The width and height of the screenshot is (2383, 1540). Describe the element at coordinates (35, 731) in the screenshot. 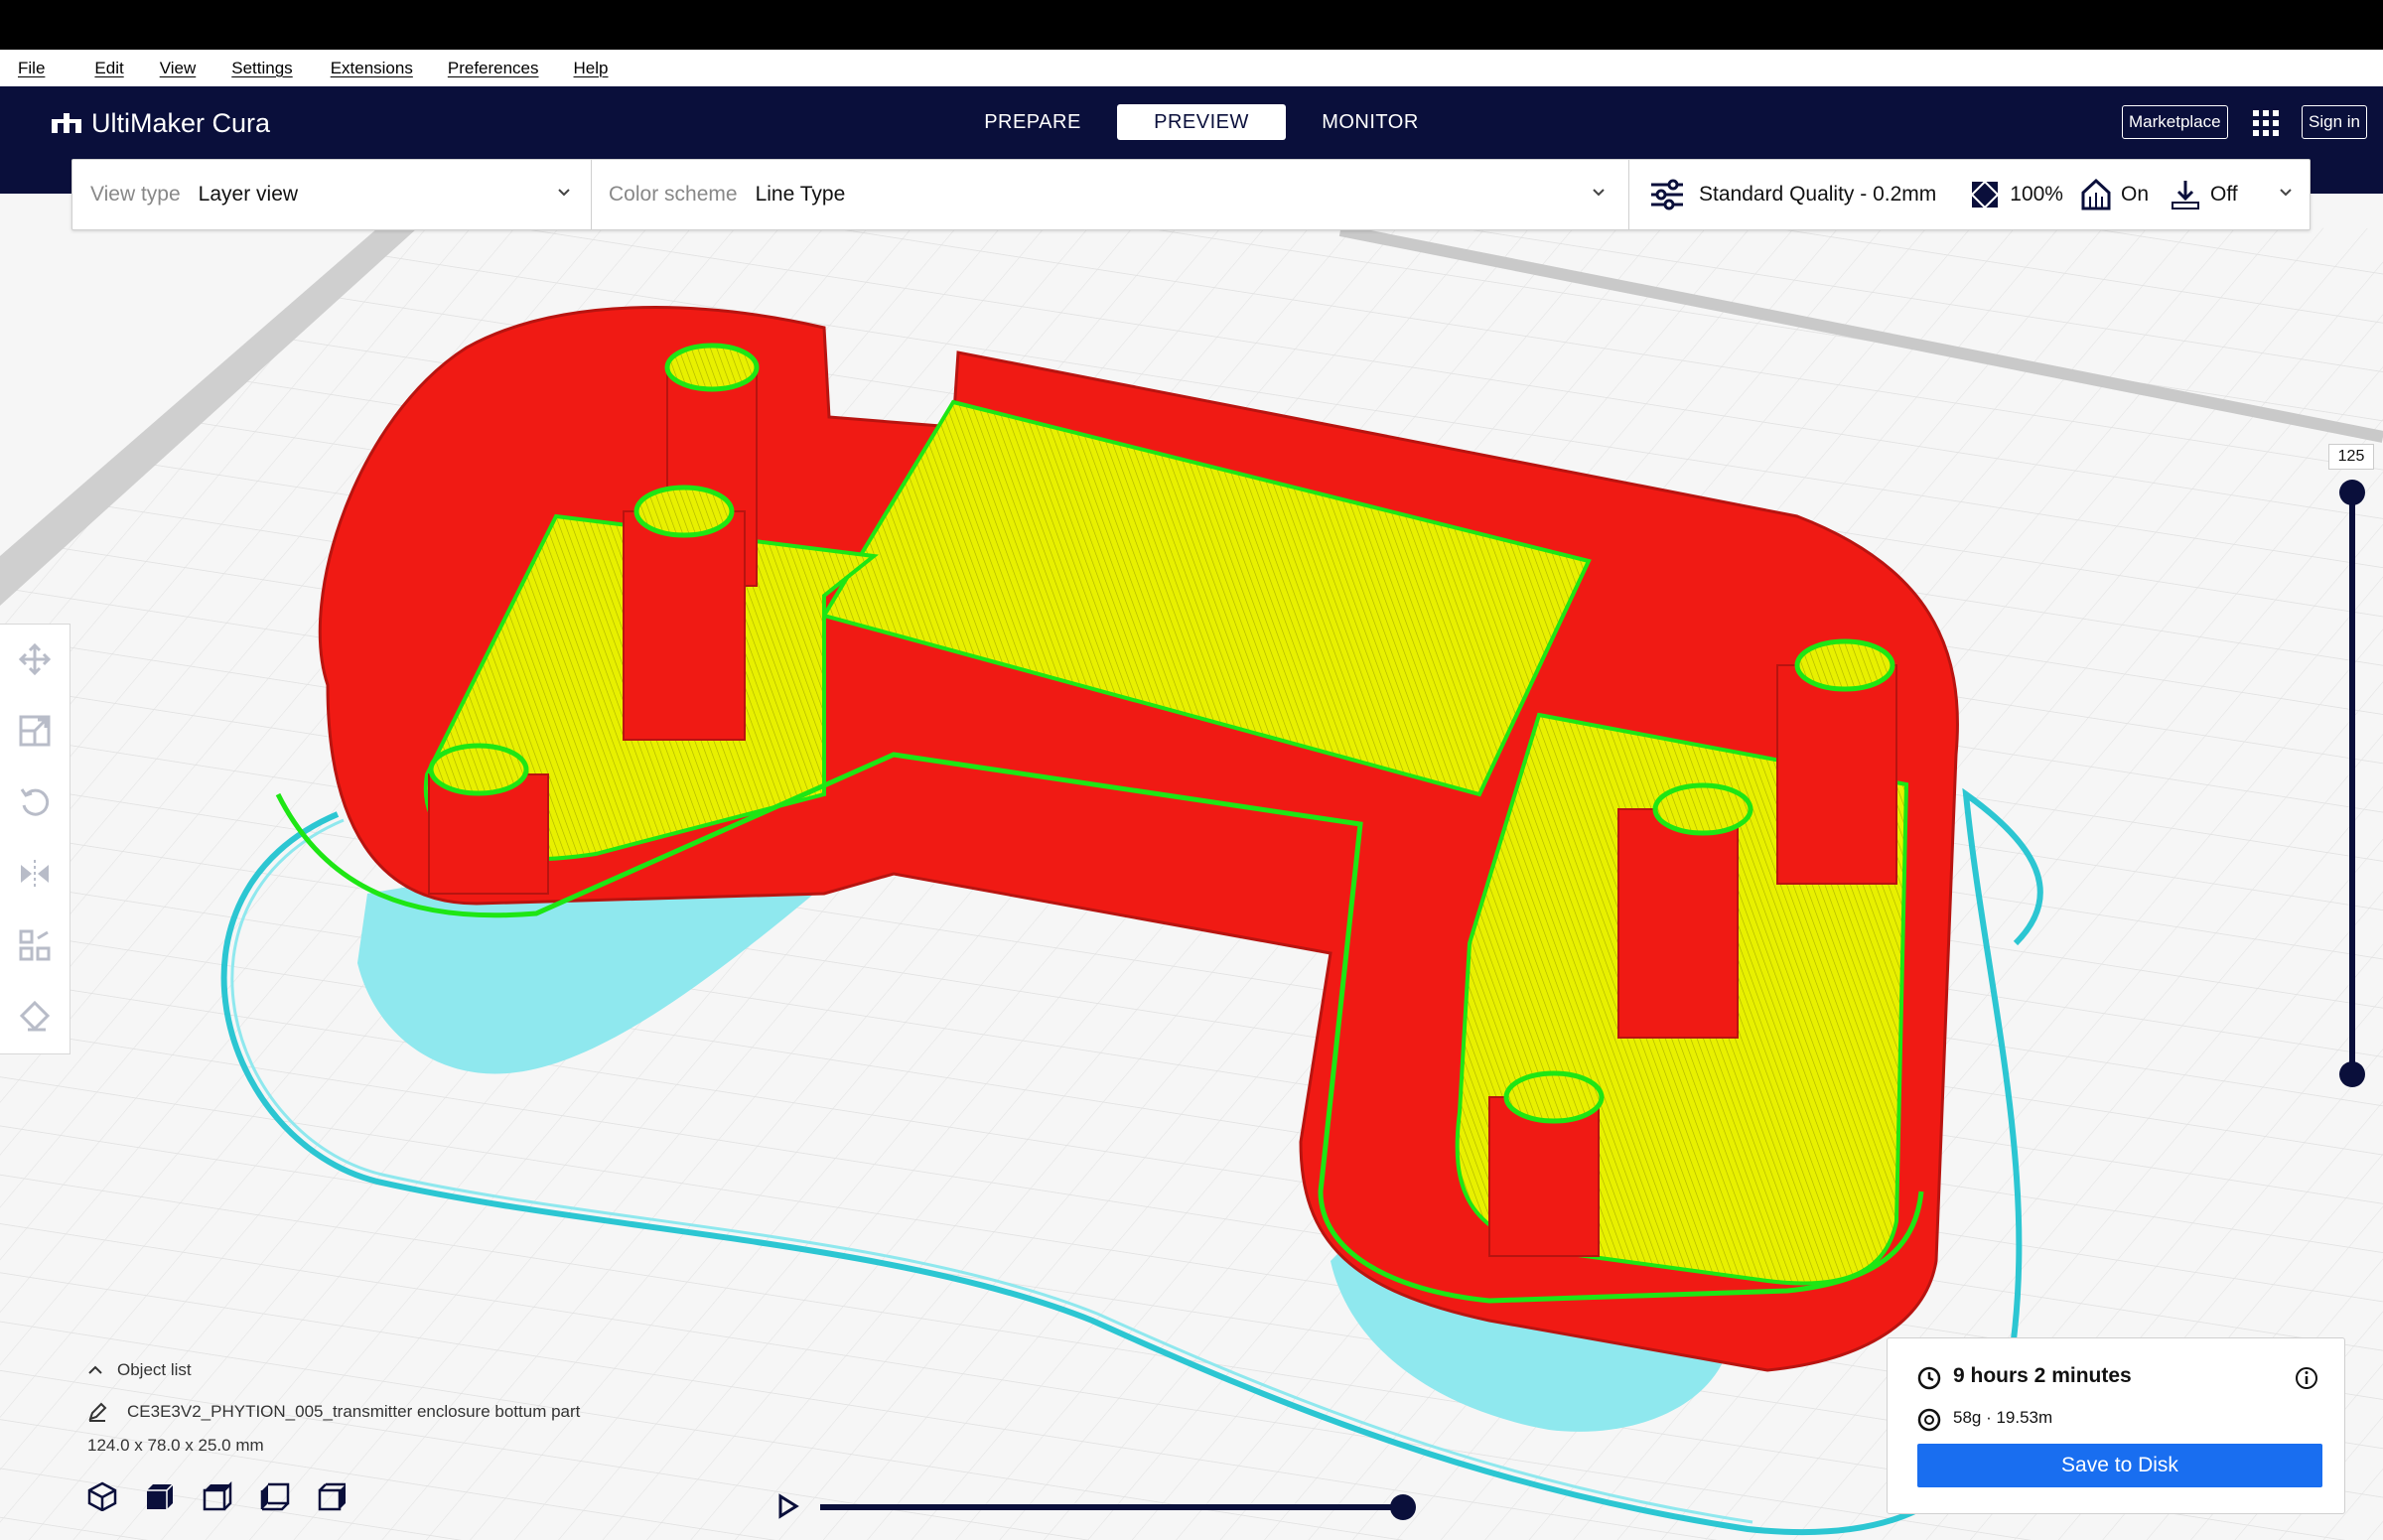

I see `scale-icon` at that location.